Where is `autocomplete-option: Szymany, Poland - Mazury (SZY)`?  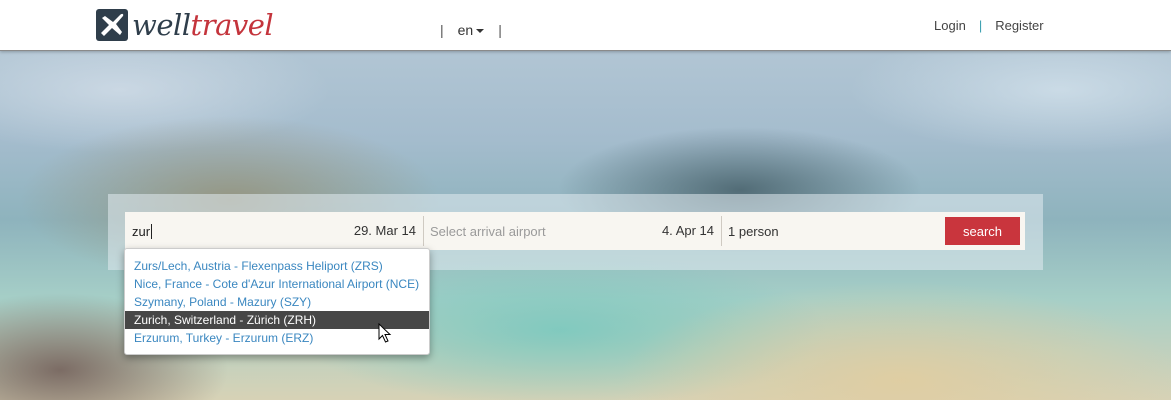
autocomplete-option: Szymany, Poland - Mazury (SZY) is located at coordinates (277, 302).